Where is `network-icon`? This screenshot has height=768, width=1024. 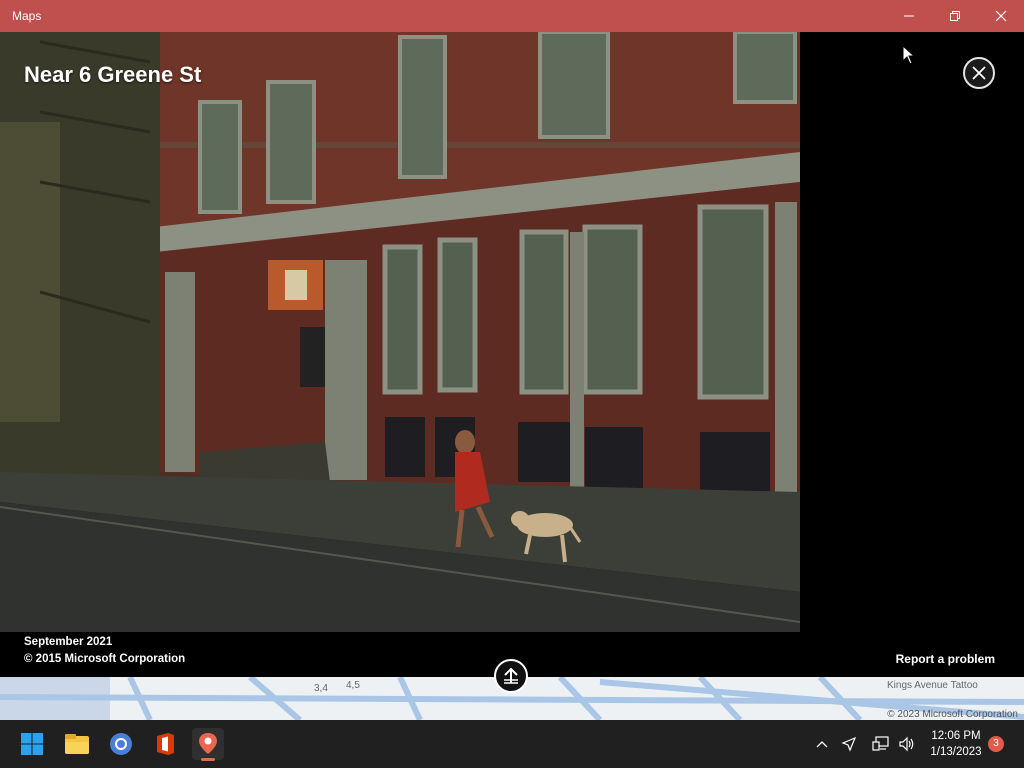
network-icon is located at coordinates (880, 743).